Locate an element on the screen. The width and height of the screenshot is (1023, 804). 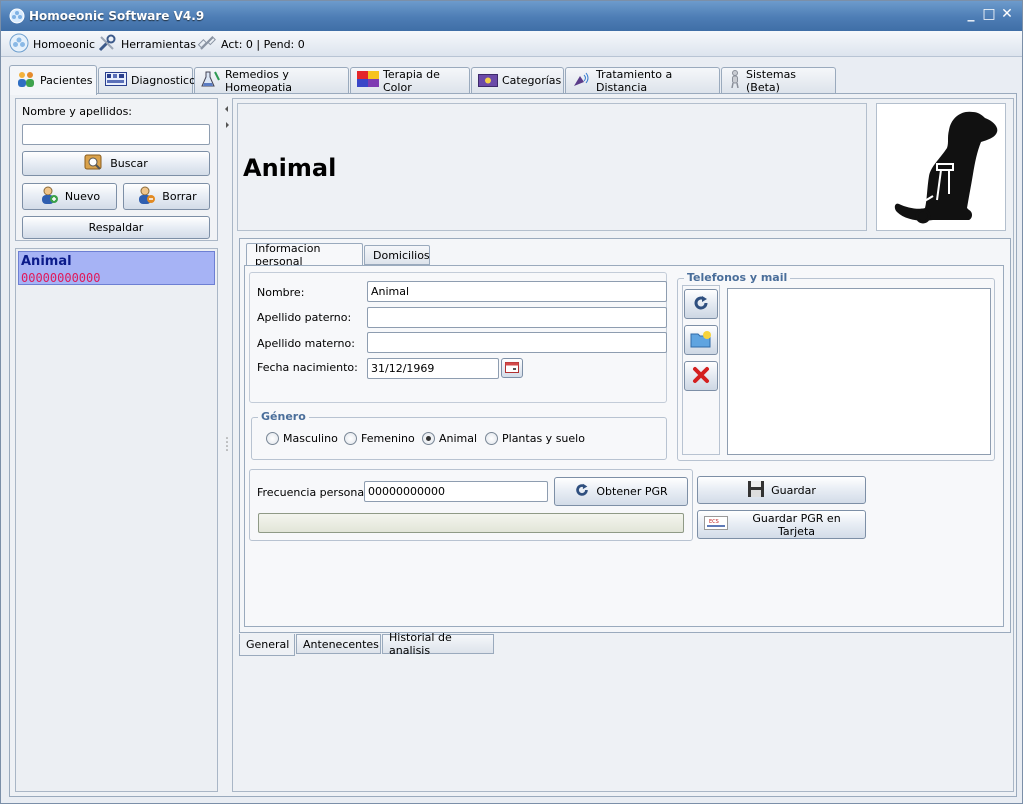
radio-plantas-suelo-dot is located at coordinates (491, 438).